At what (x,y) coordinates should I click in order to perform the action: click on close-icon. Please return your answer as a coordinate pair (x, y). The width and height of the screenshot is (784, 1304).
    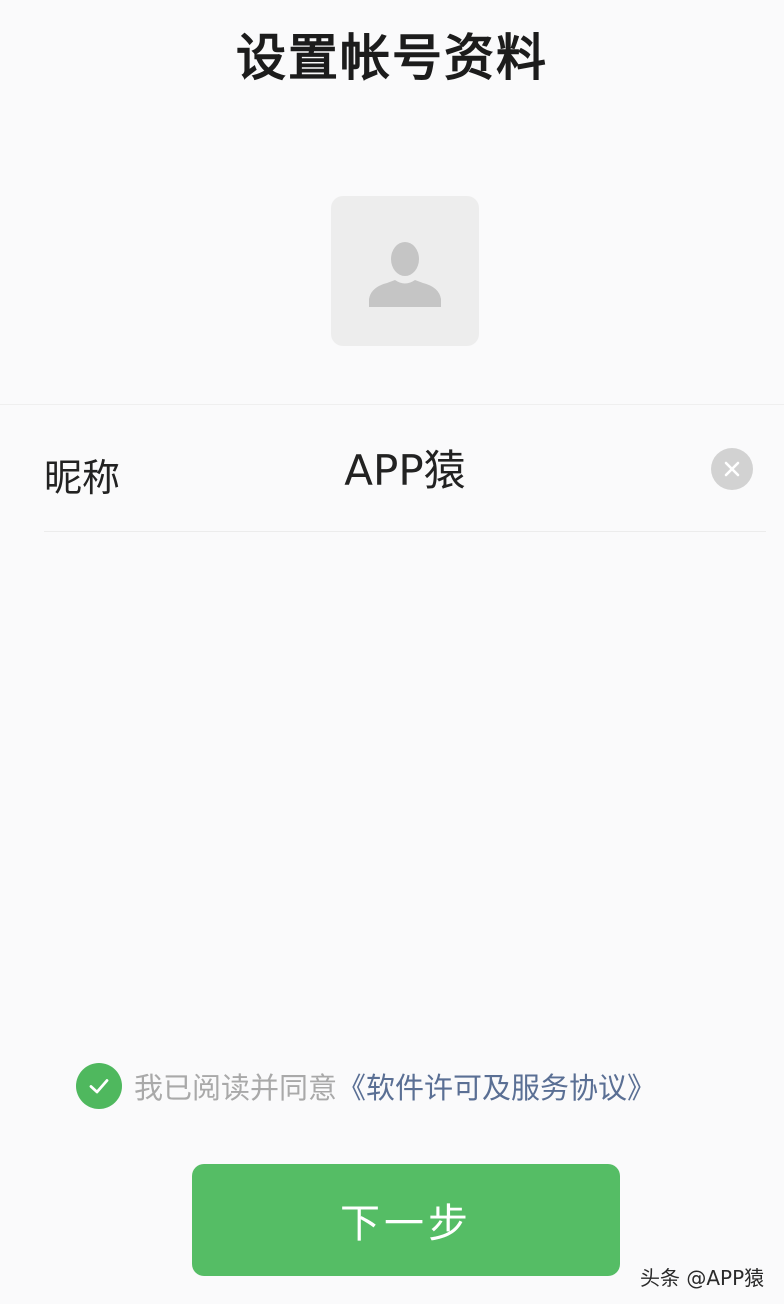
    Looking at the image, I should click on (732, 469).